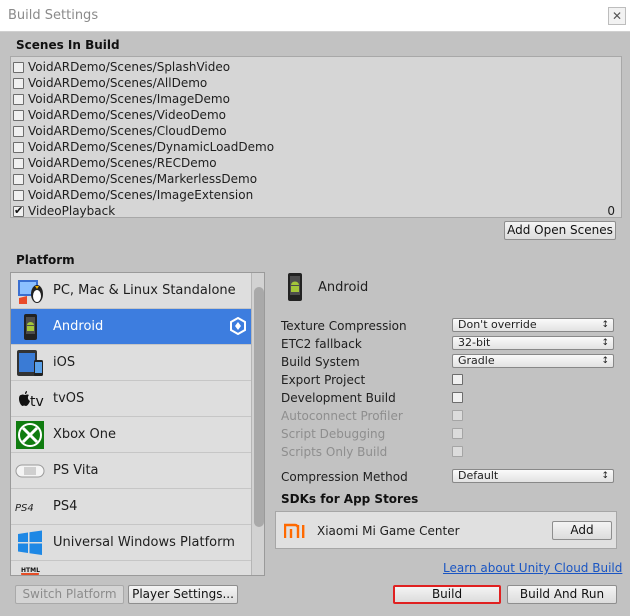  What do you see at coordinates (457, 415) in the screenshot?
I see `autoconnect-profiler-checkbox` at bounding box center [457, 415].